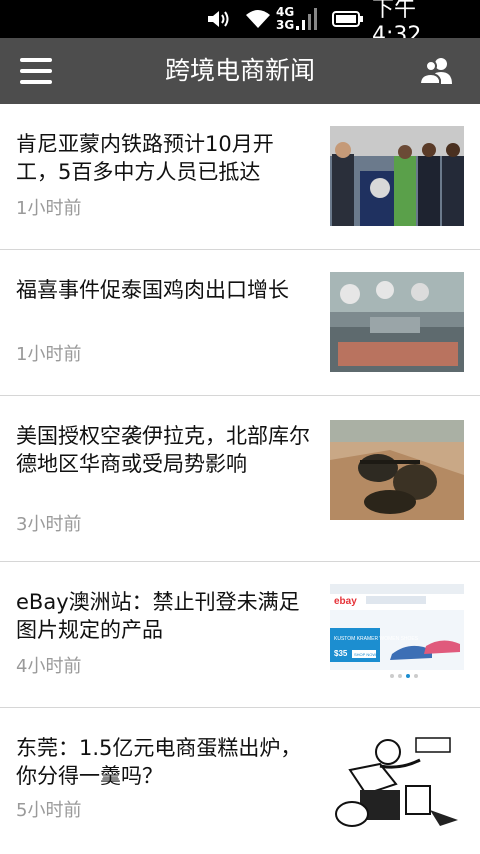 The height and width of the screenshot is (854, 480). What do you see at coordinates (240, 24) in the screenshot?
I see `status-bar: 4G 3G 下午 4:32` at bounding box center [240, 24].